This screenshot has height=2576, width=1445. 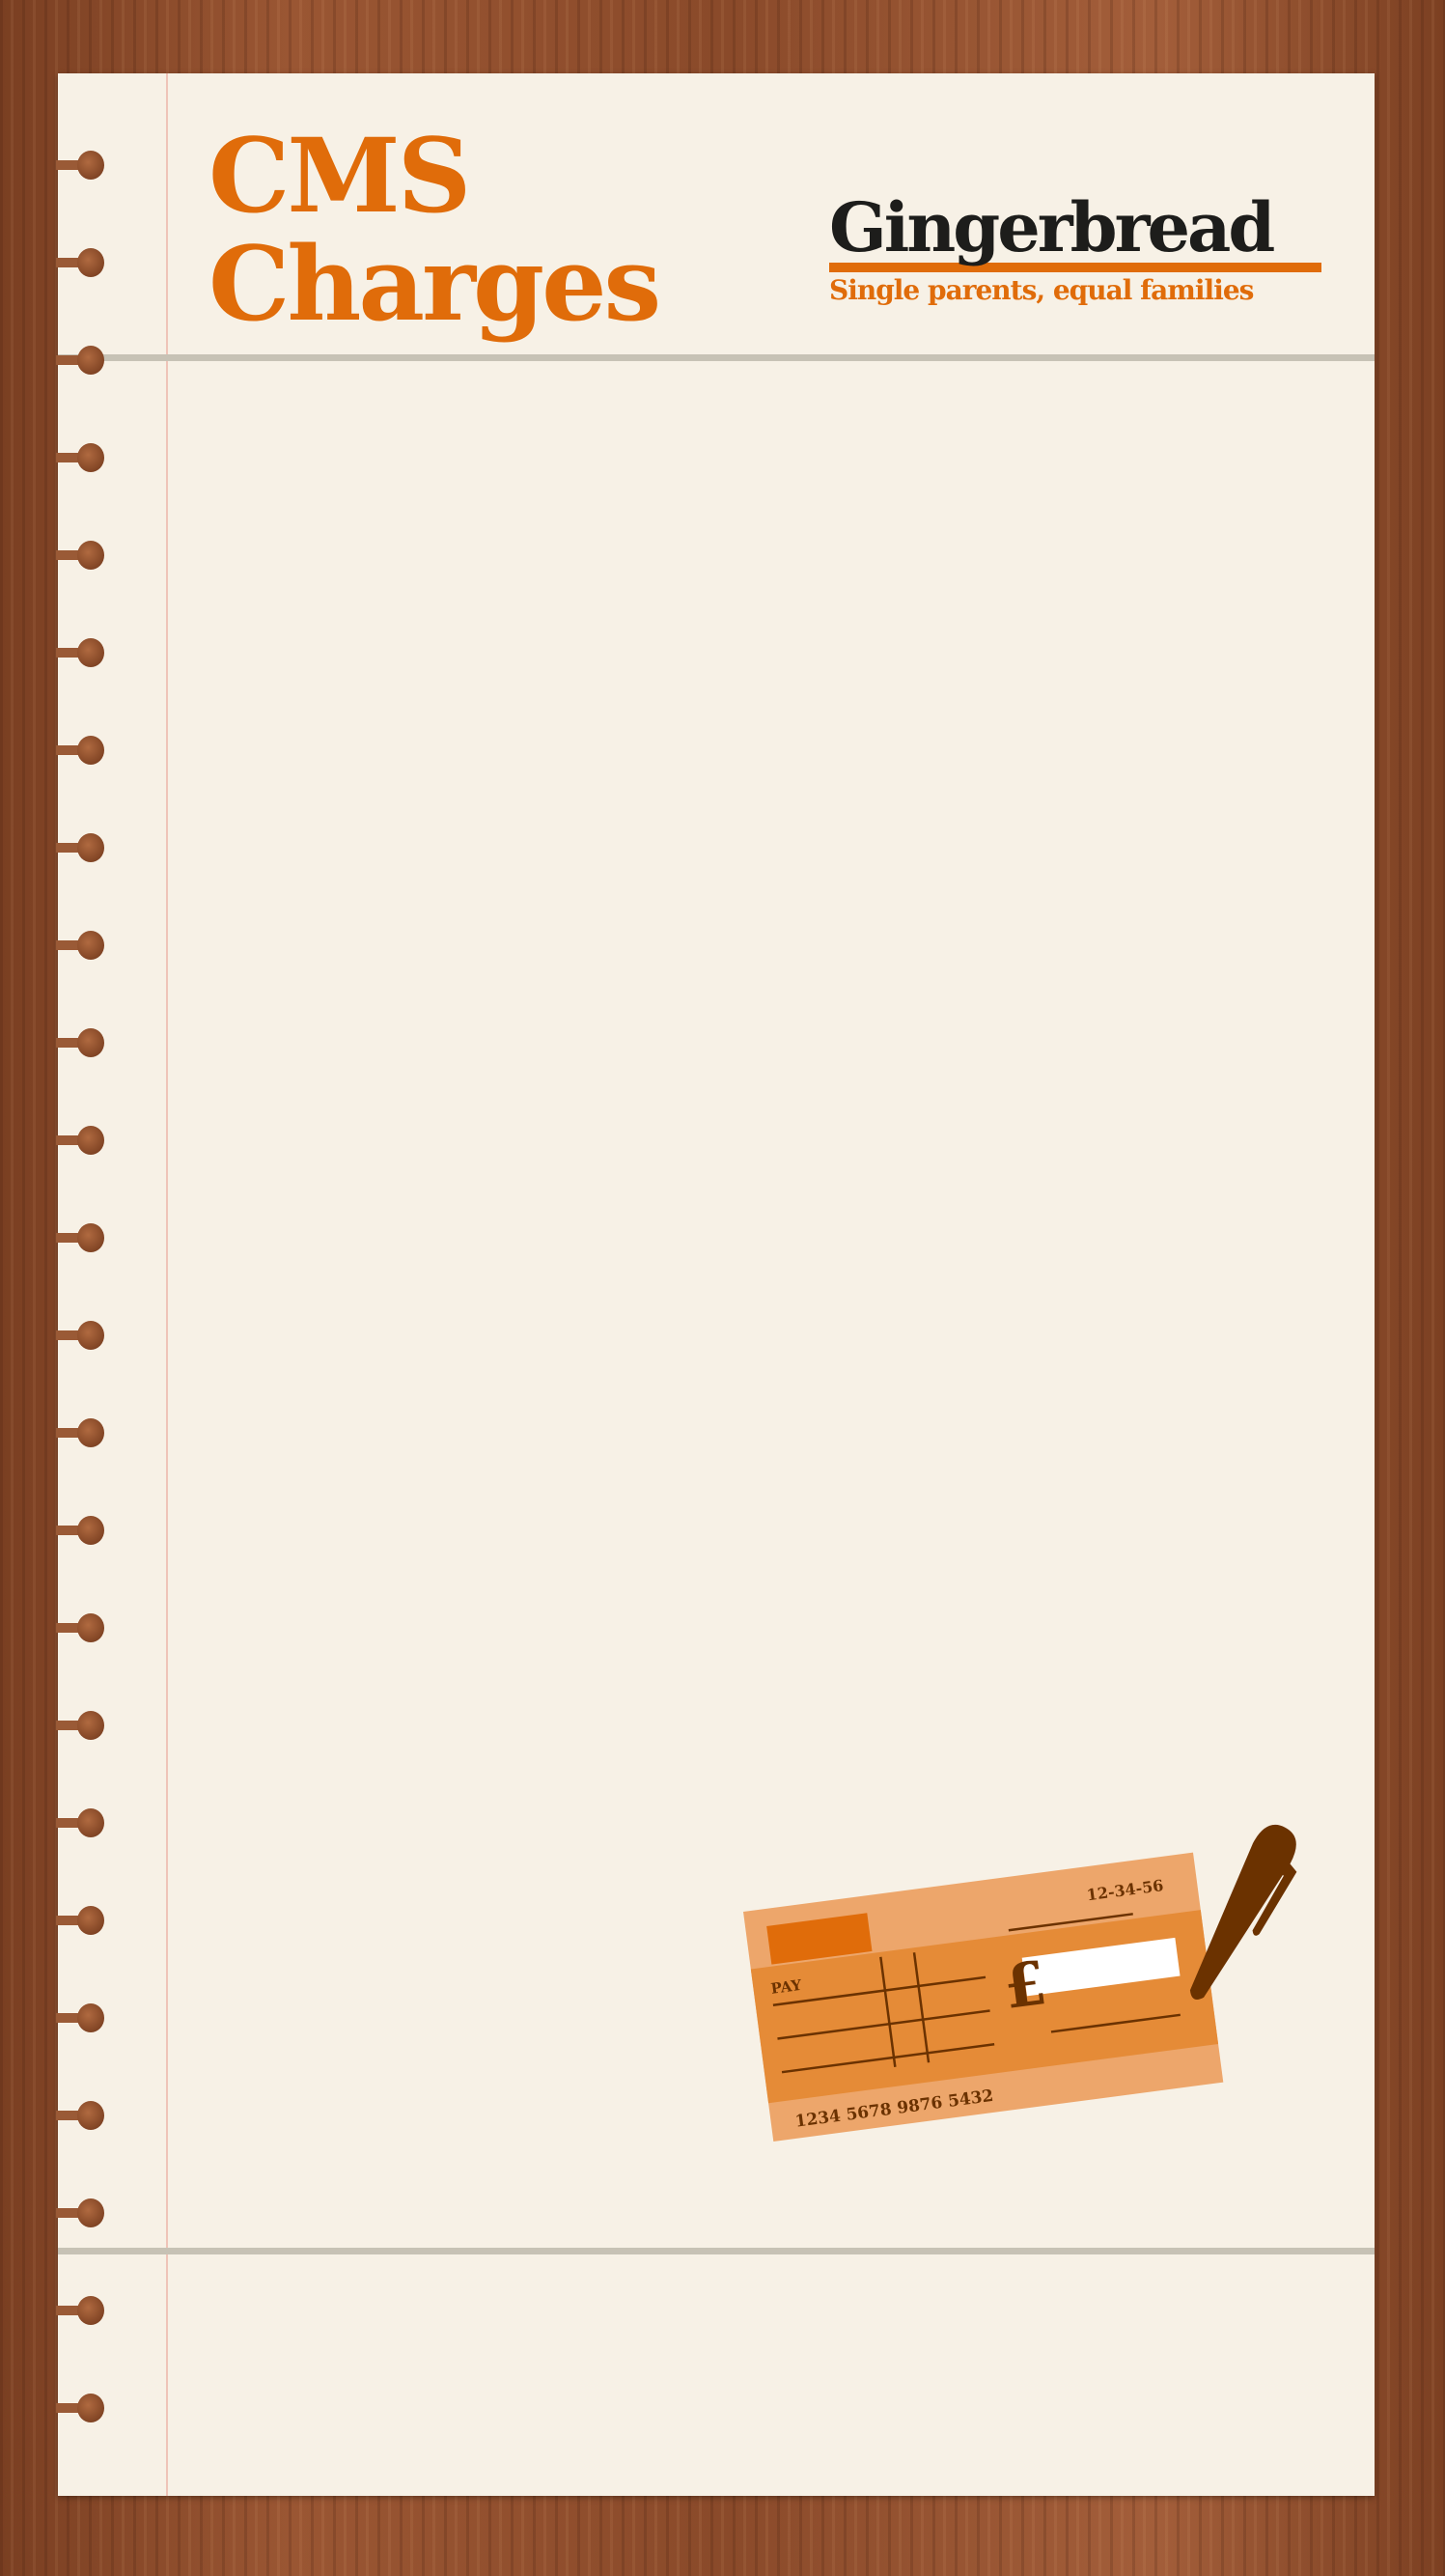 I want to click on page-title: CMS Charges, so click(x=435, y=230).